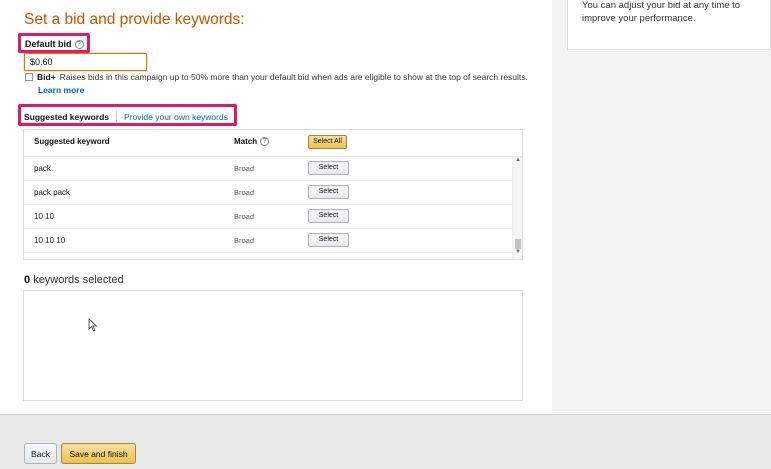  I want to click on default-bid-label: Default bid?, so click(54, 44).